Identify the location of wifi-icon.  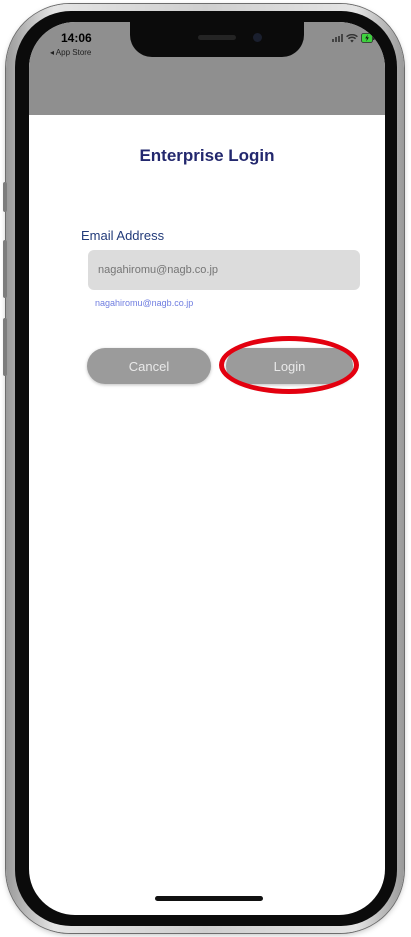
(352, 38).